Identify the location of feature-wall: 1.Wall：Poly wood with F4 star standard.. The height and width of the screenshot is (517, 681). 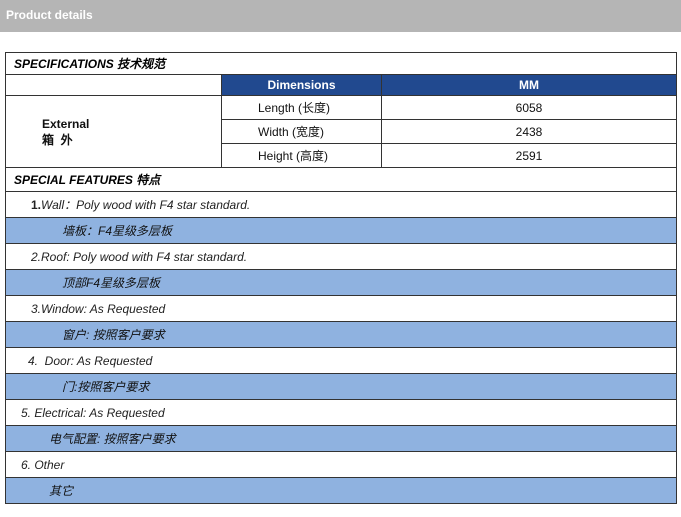
(341, 204).